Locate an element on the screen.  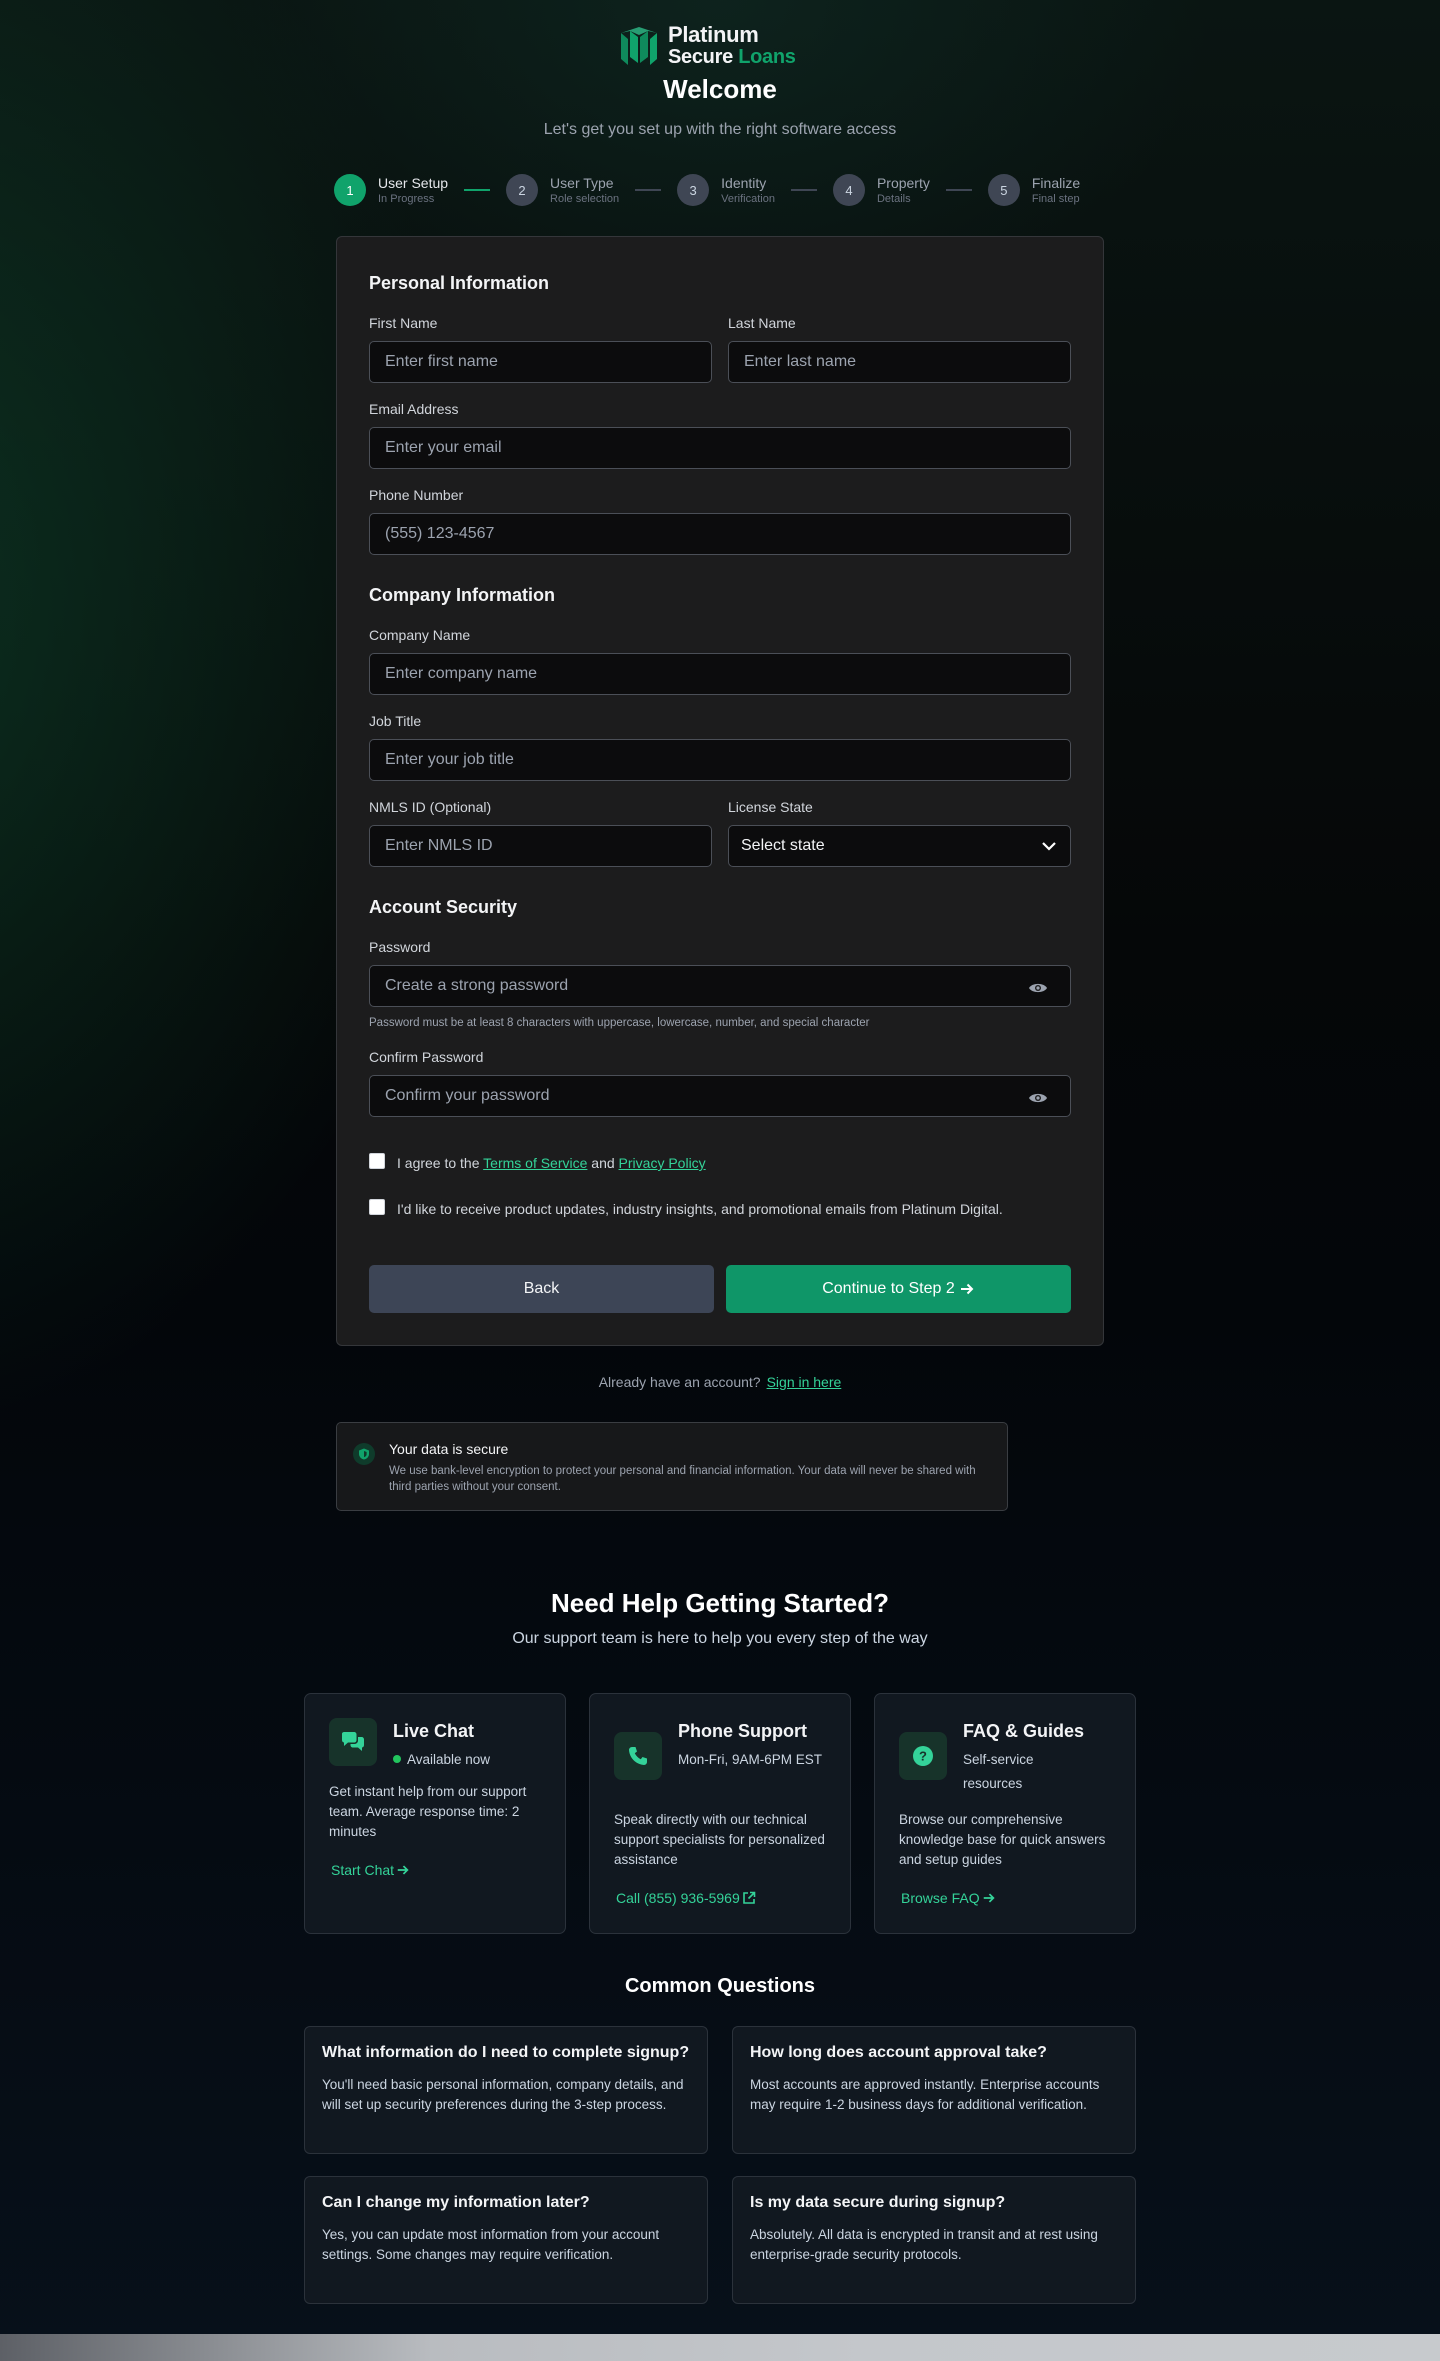
email-input is located at coordinates (720, 448).